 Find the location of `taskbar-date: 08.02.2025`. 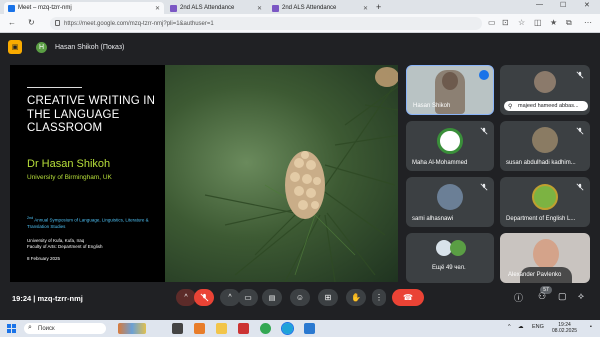

taskbar-date: 08.02.2025 is located at coordinates (565, 331).